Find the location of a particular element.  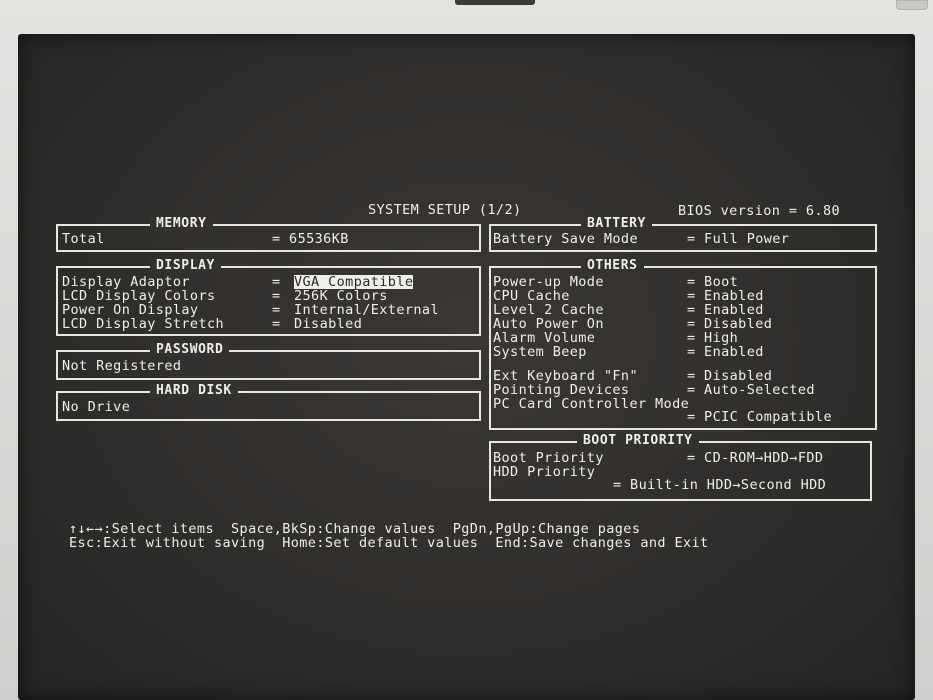

battery-title: BATTERY is located at coordinates (616, 224).